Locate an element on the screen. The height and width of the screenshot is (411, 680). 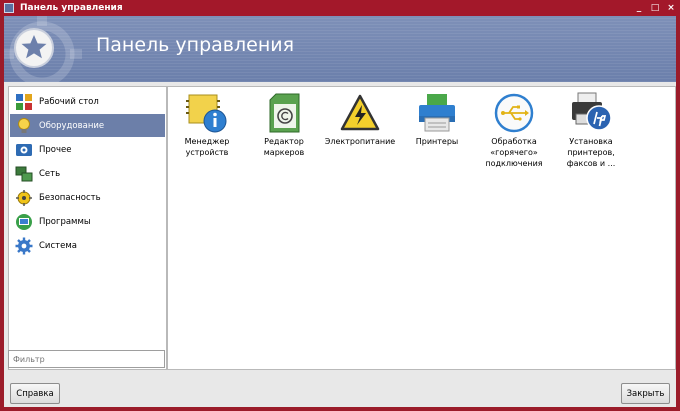
sidebar-item-other: Прочее is located at coordinates (87, 149).